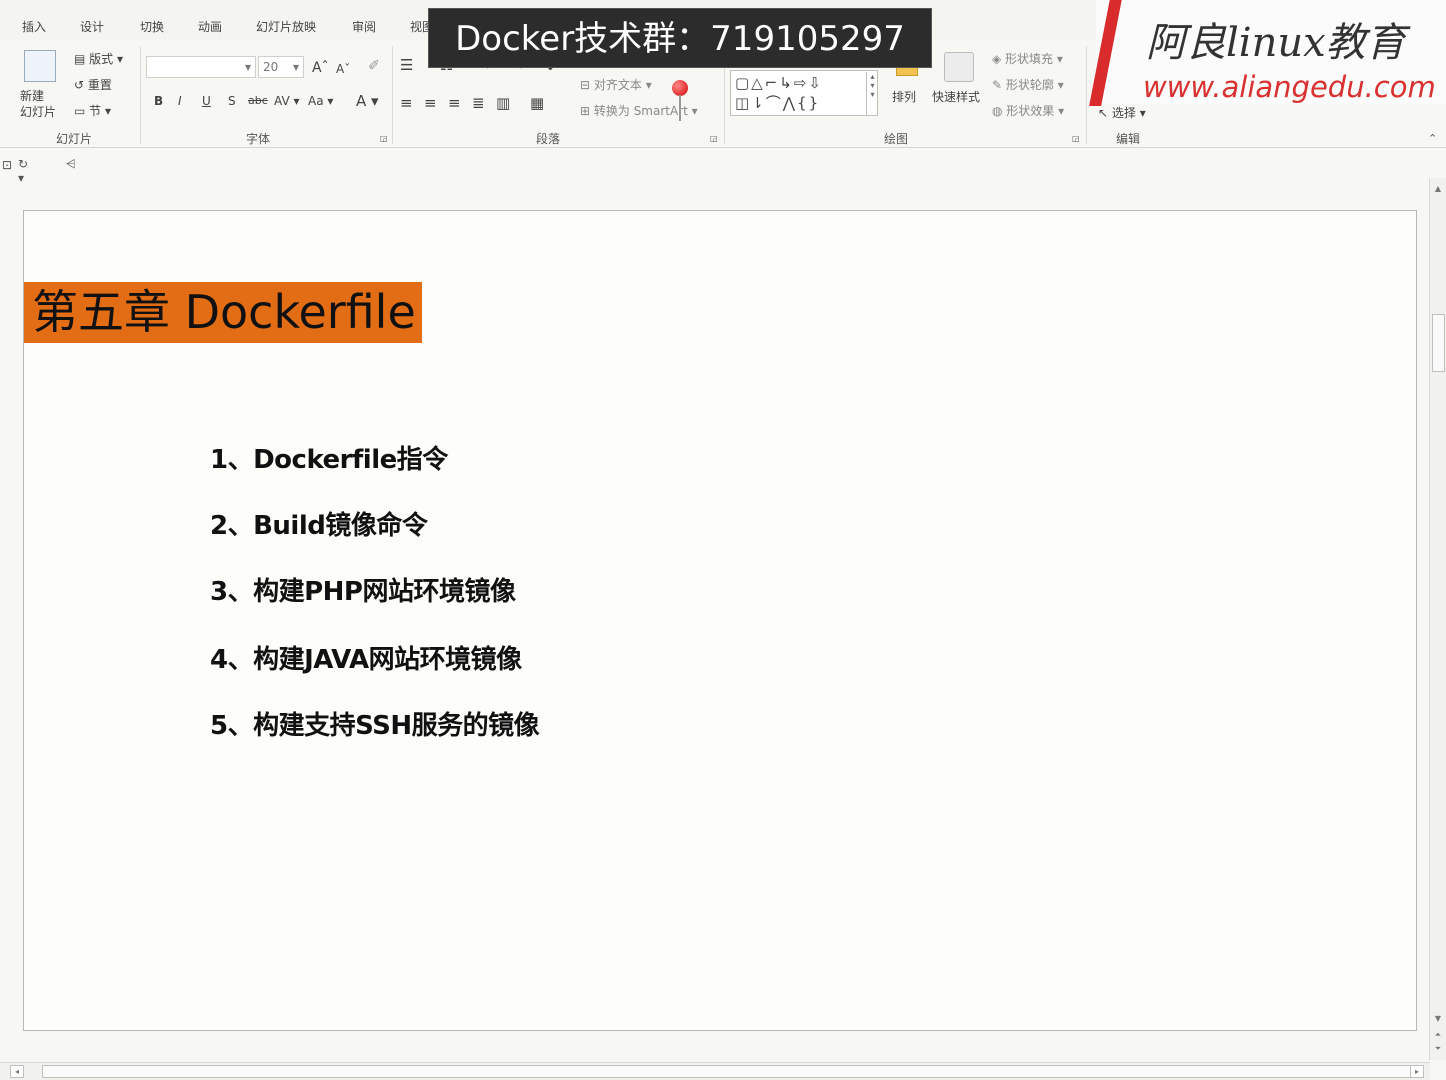  I want to click on shrink-font-button: Aˇ, so click(343, 69).